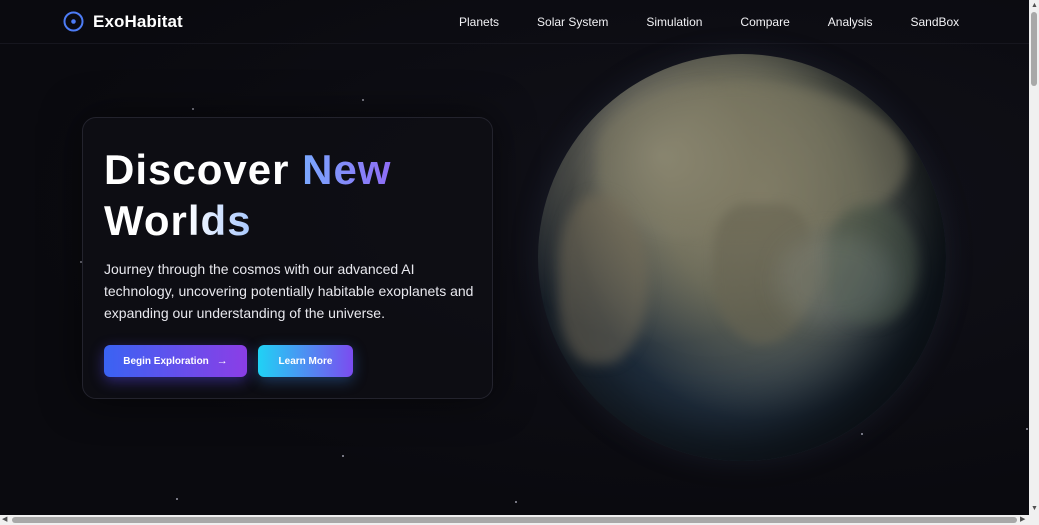 The image size is (1039, 525). I want to click on nav-link-simulation: Simulation, so click(674, 22).